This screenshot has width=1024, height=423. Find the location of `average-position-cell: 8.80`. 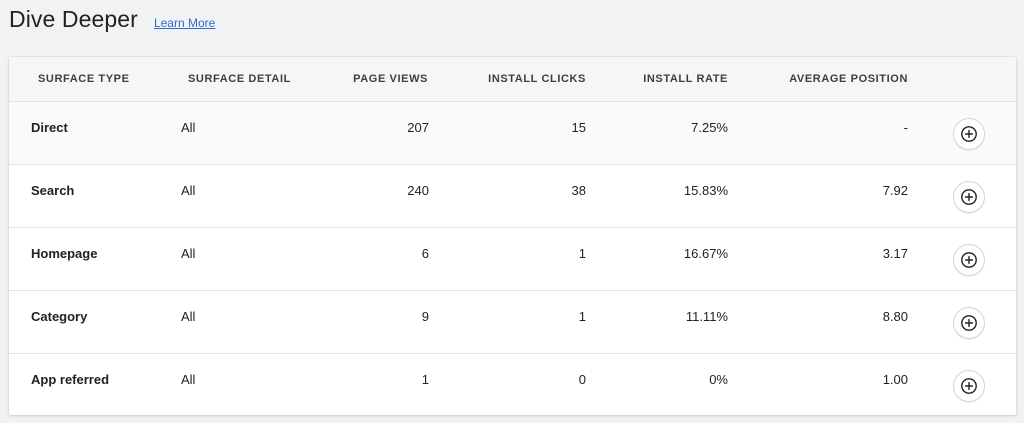

average-position-cell: 8.80 is located at coordinates (895, 316).